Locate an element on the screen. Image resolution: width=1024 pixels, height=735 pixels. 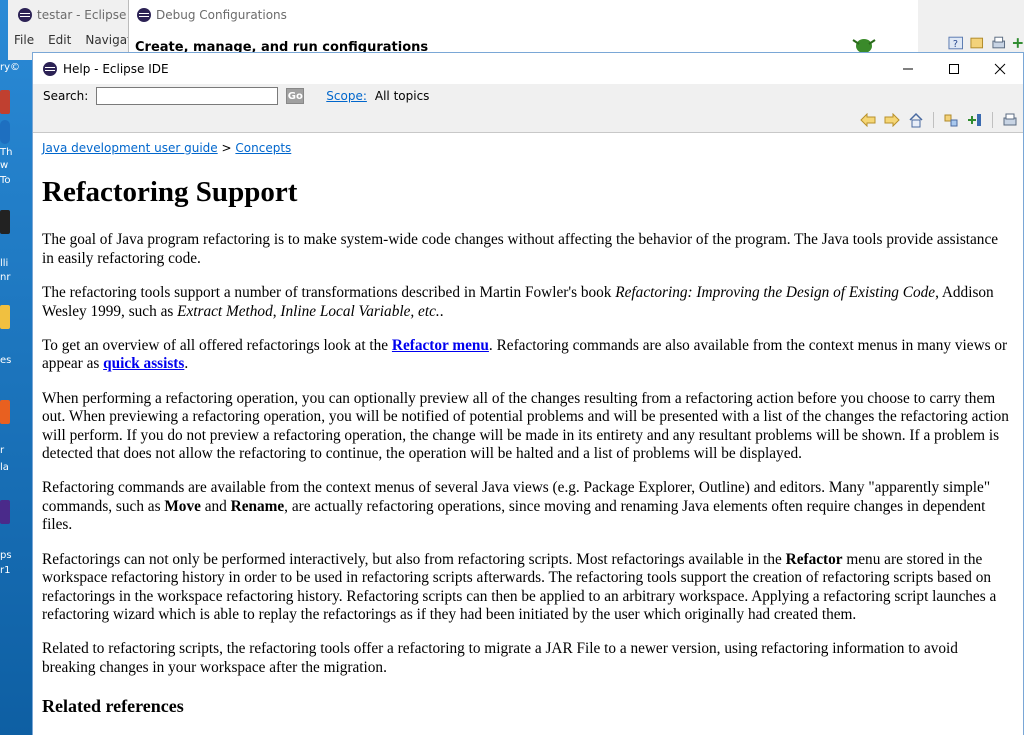
desktop-text: nr is located at coordinates (5, 277).